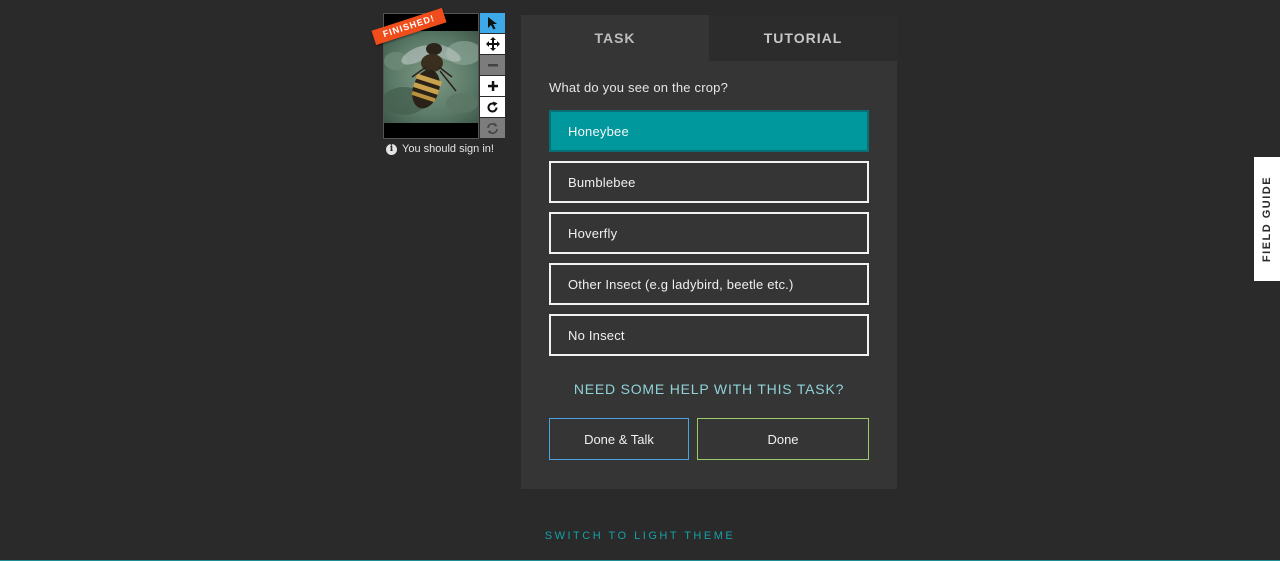  What do you see at coordinates (448, 149) in the screenshot?
I see `sign-in-text: You should sign in!` at bounding box center [448, 149].